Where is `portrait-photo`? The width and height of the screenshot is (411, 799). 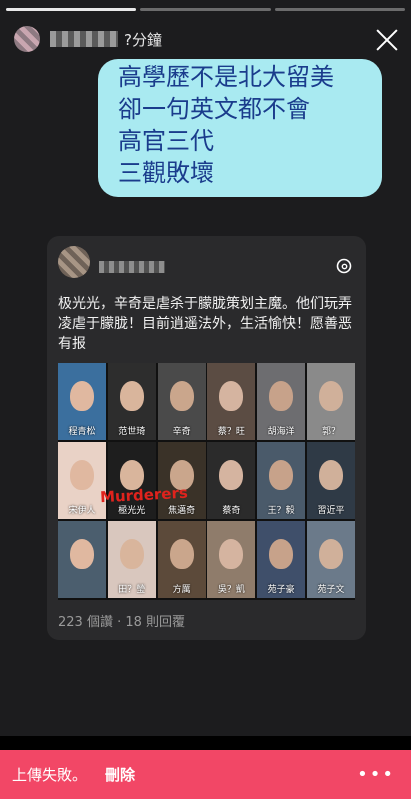
portrait-photo is located at coordinates (82, 559).